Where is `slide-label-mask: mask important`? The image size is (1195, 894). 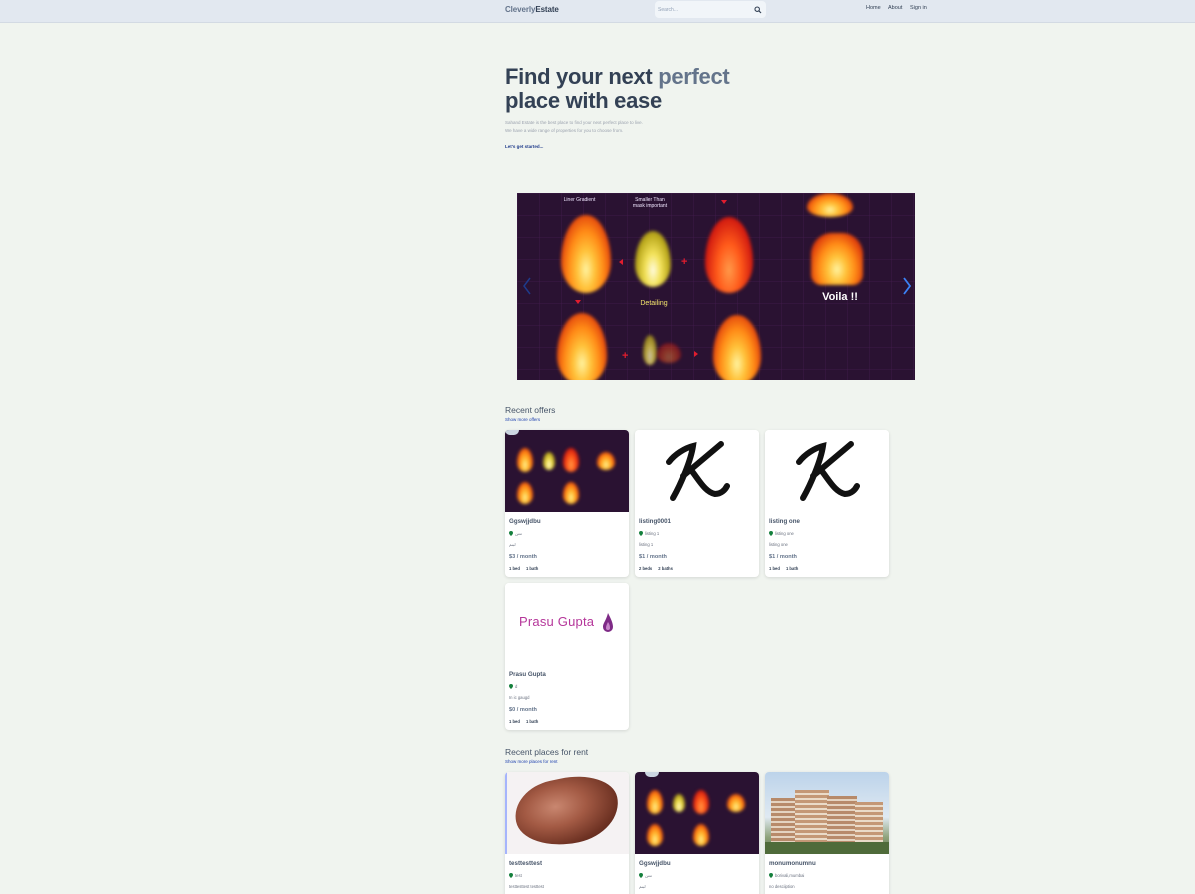 slide-label-mask: mask important is located at coordinates (650, 206).